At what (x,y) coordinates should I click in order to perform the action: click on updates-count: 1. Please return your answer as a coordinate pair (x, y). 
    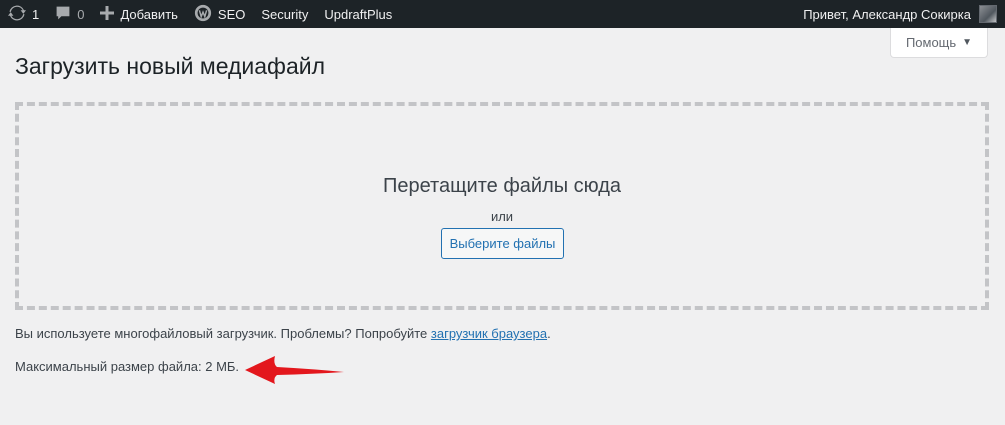
    Looking at the image, I should click on (36, 14).